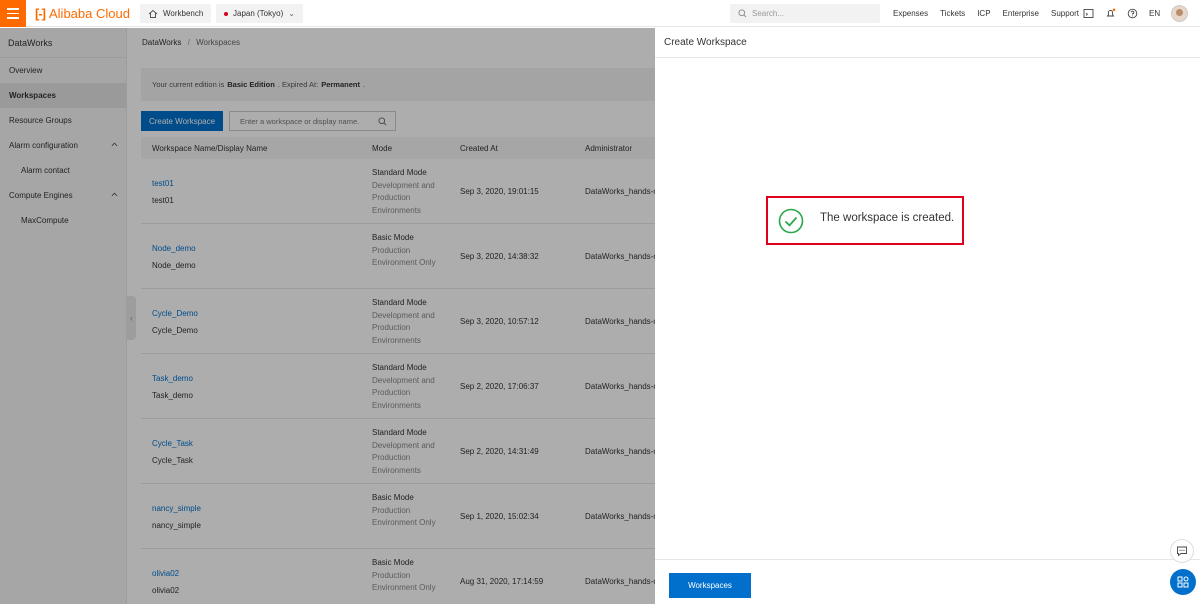 This screenshot has height=604, width=1200. Describe the element at coordinates (1154, 13) in the screenshot. I see `language-selector: EN` at that location.